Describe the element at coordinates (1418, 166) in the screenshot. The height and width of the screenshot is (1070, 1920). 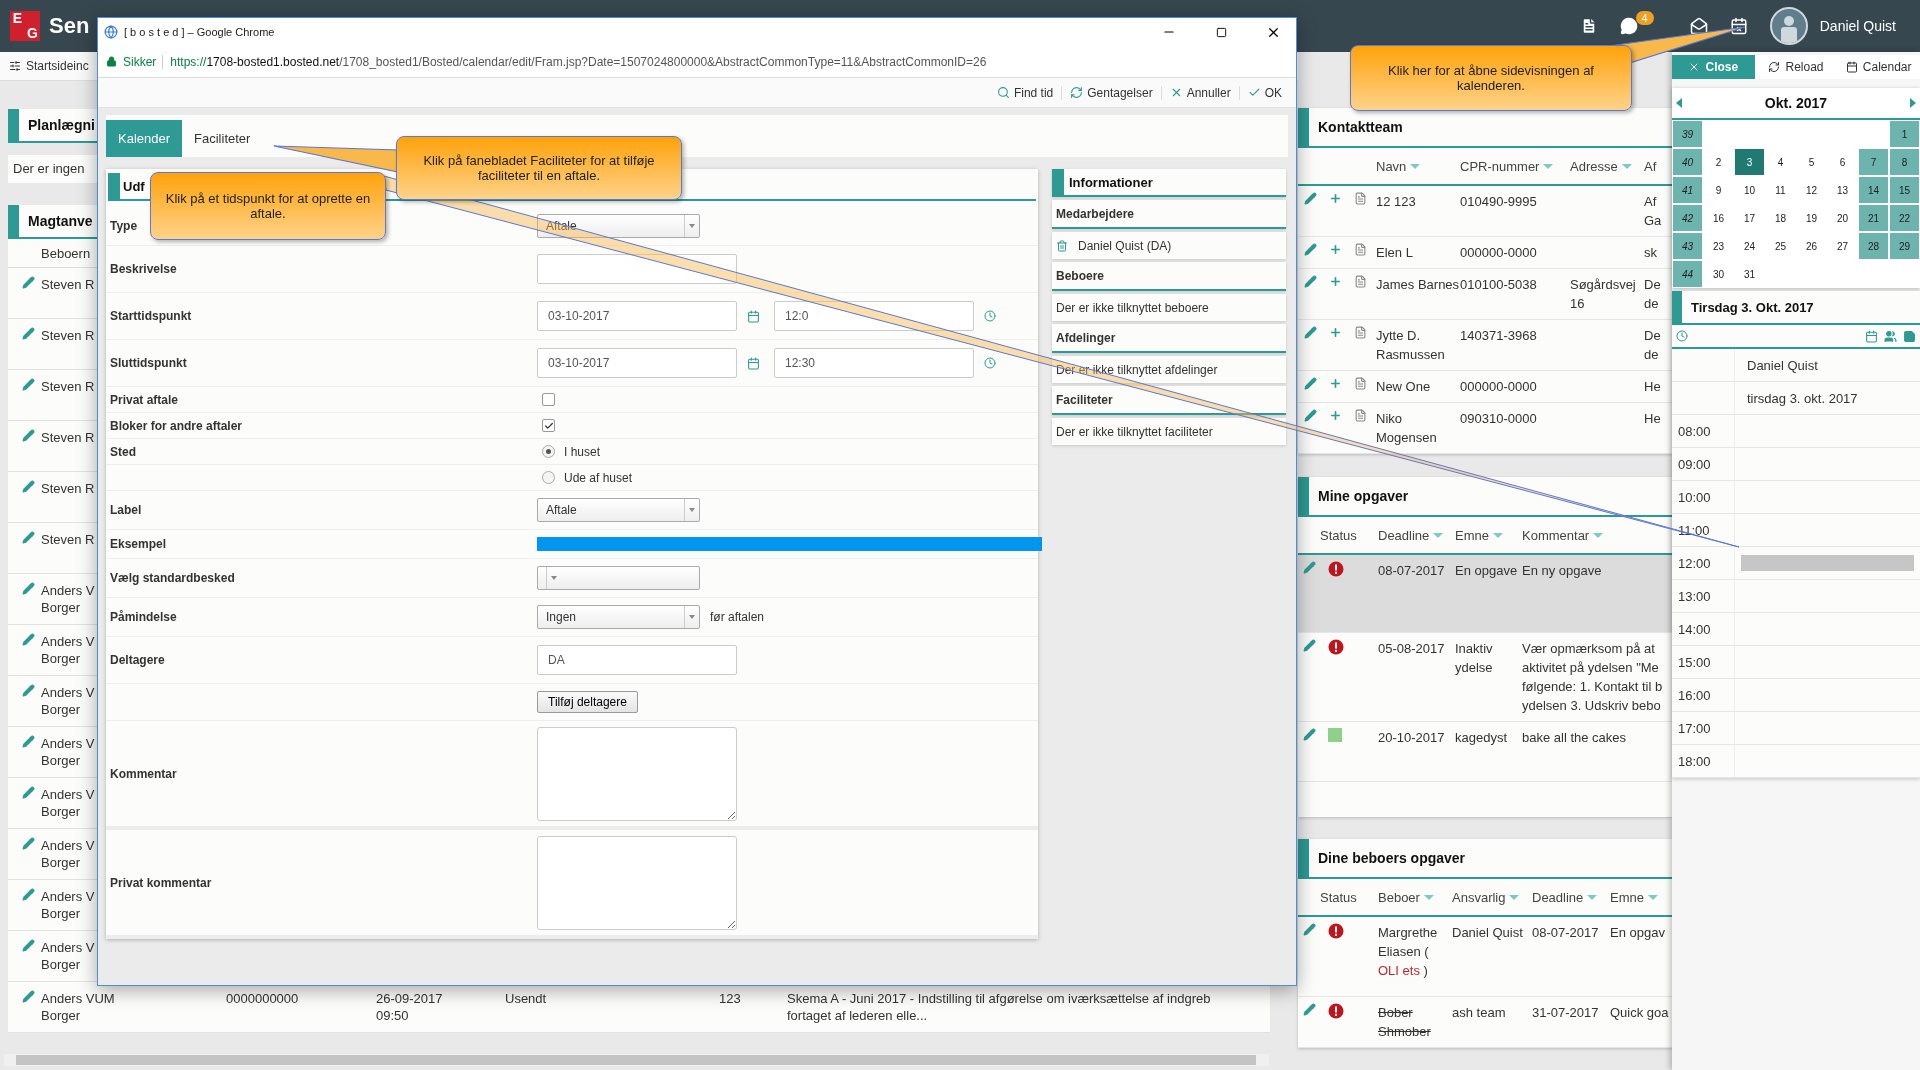
I see `column-header: Navn` at that location.